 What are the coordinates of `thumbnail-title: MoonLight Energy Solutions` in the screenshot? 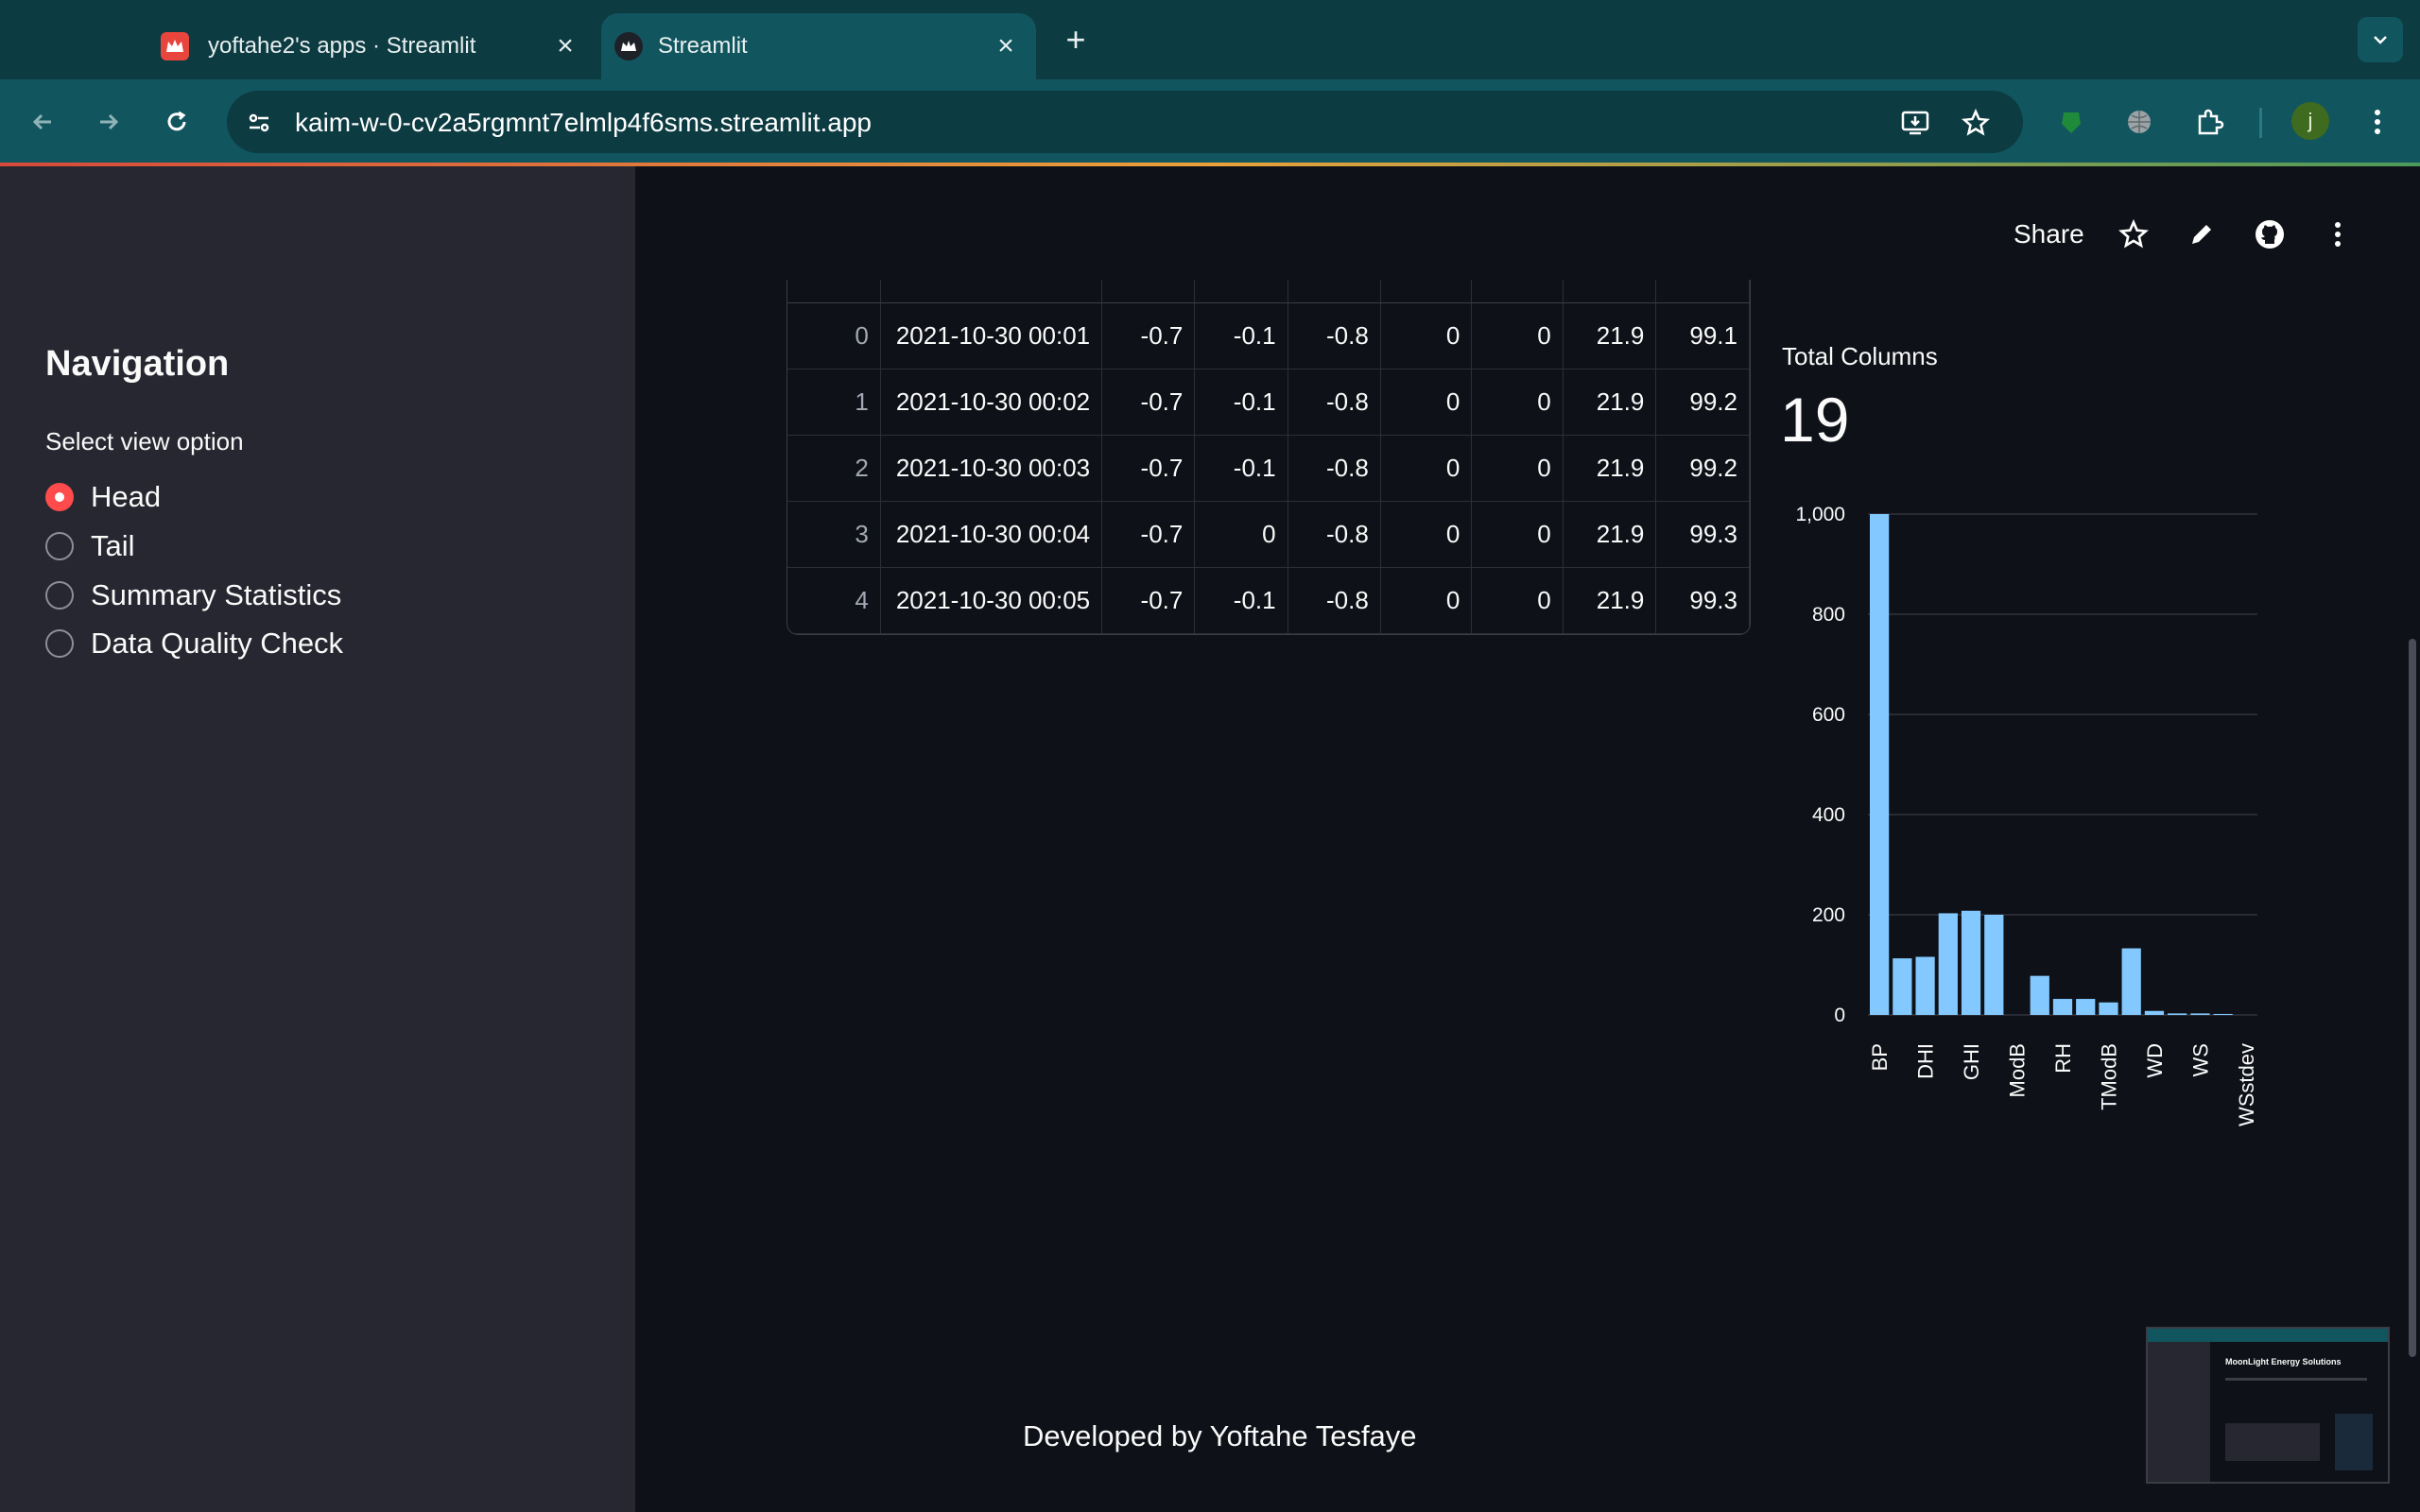 It's located at (2283, 1361).